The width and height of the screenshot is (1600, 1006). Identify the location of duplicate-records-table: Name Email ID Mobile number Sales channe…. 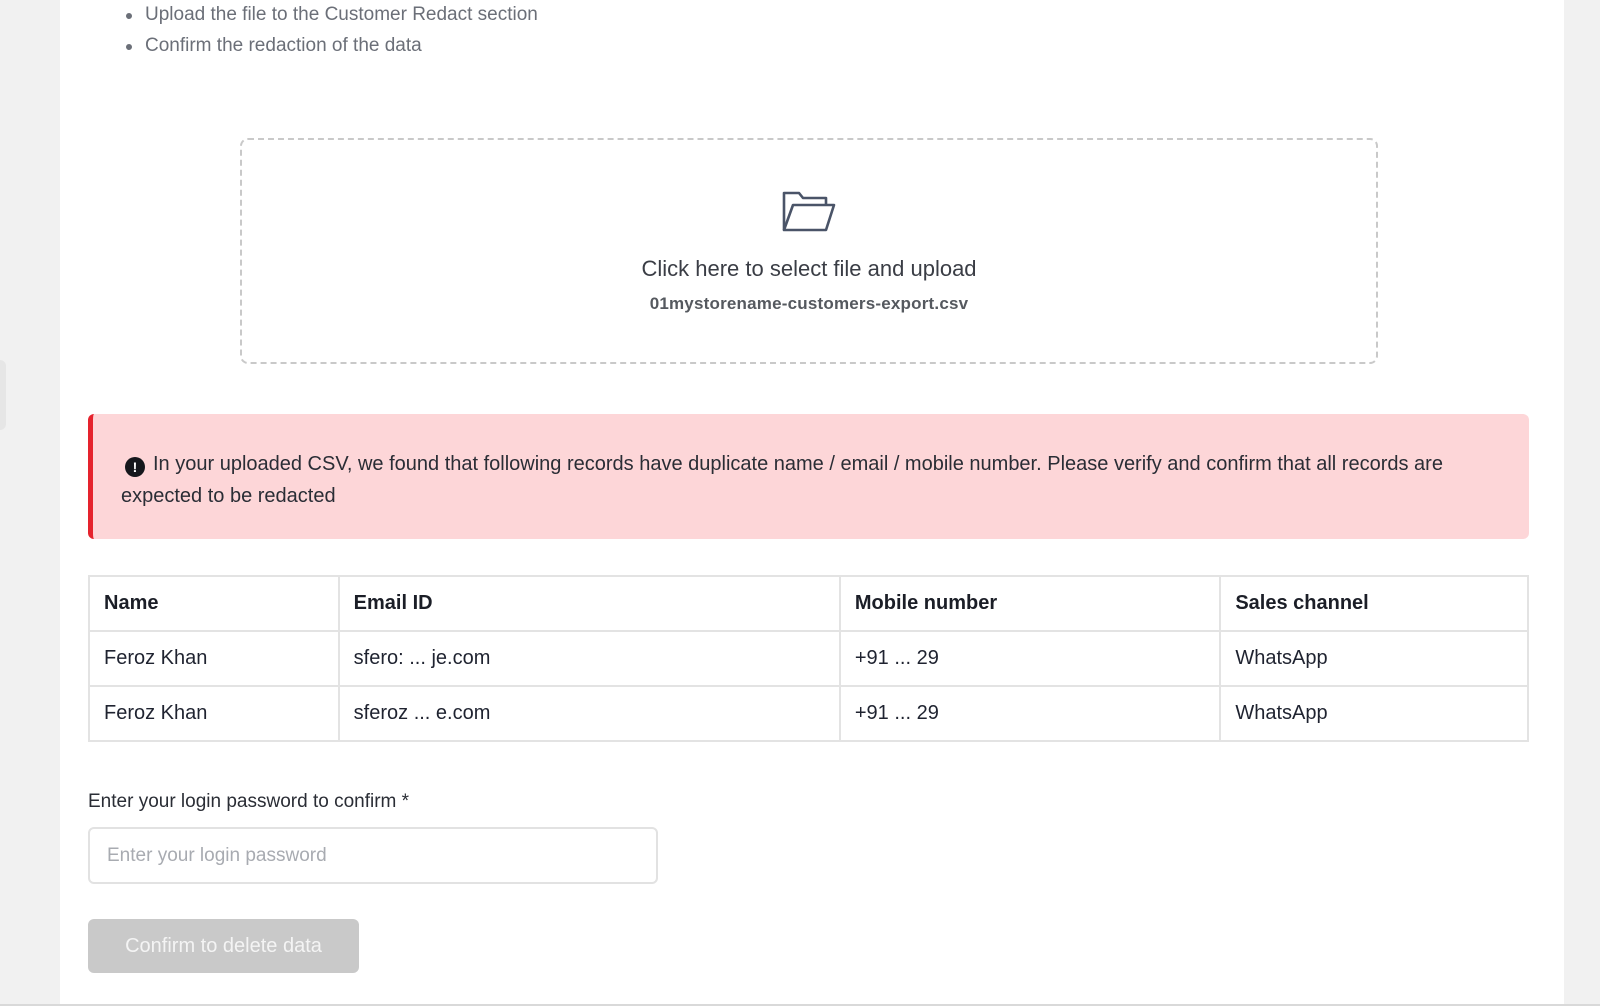
(808, 658).